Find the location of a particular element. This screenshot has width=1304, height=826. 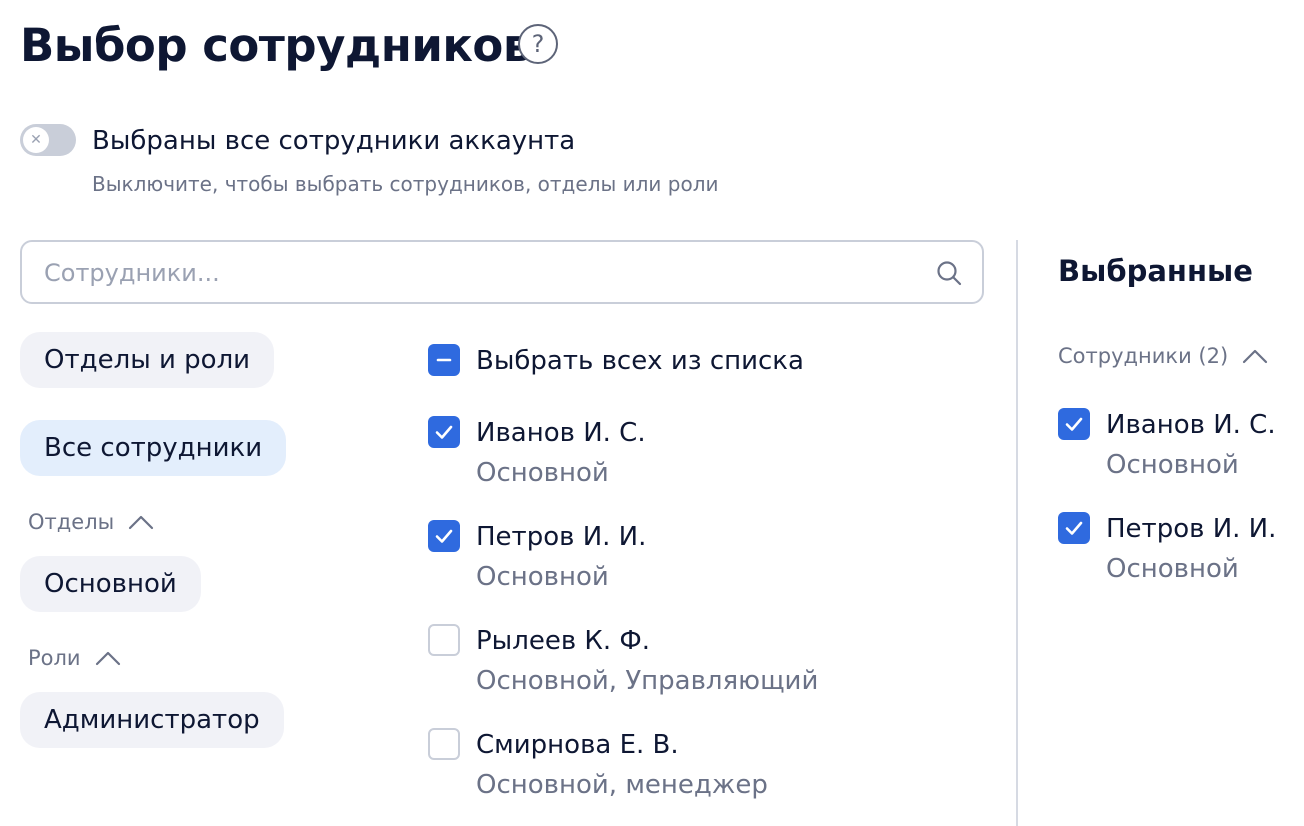

employee-row: Смирнова Е. В. Основной, менеджер is located at coordinates (598, 765).